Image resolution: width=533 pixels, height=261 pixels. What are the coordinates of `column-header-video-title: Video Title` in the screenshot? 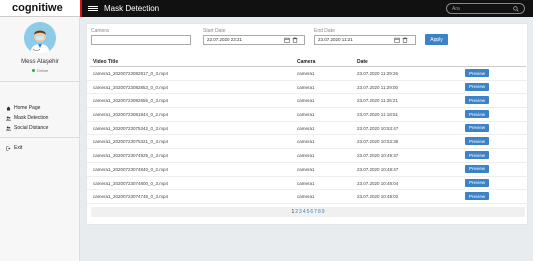 It's located at (105, 62).